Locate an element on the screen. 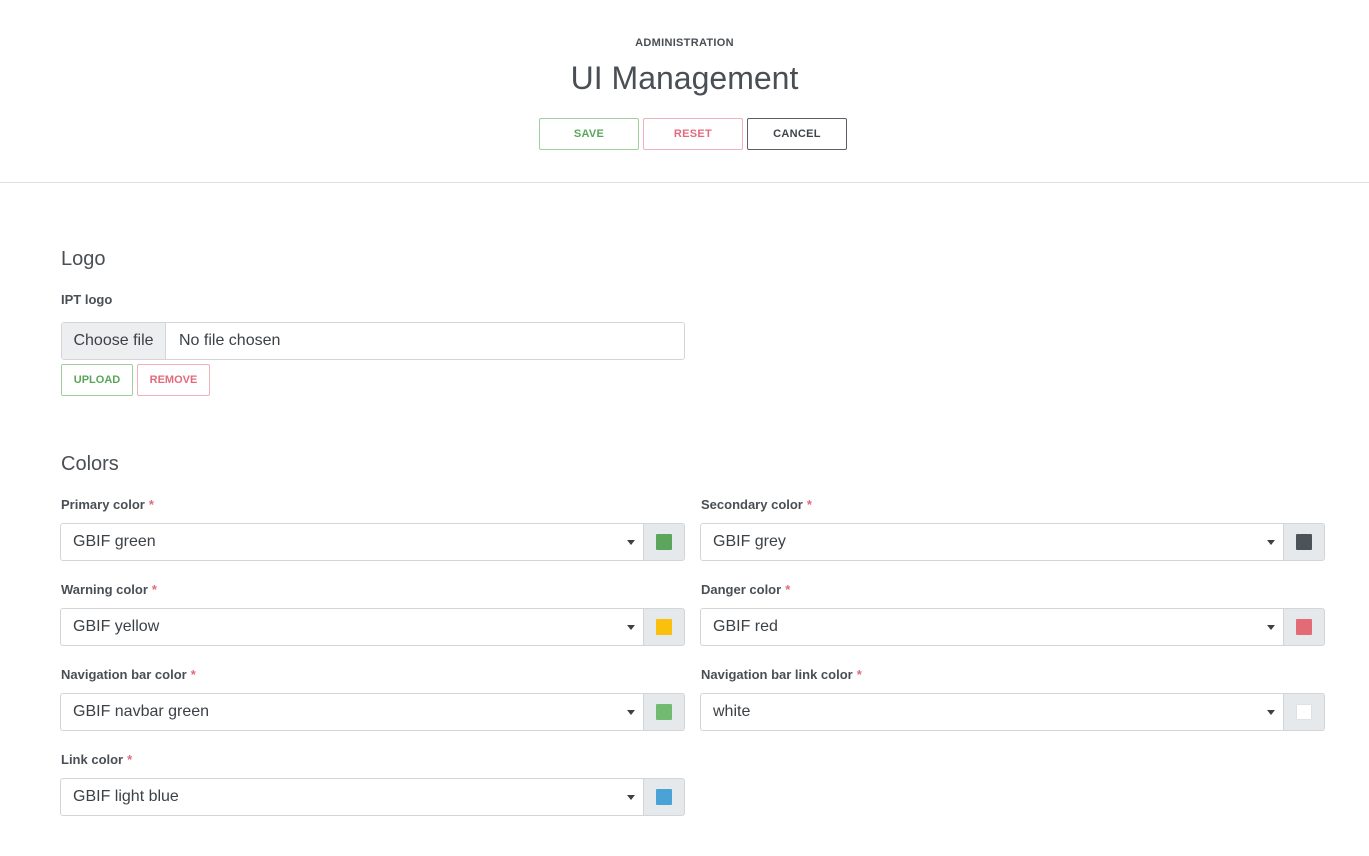  primary-color-control: GBIF green is located at coordinates (372, 542).